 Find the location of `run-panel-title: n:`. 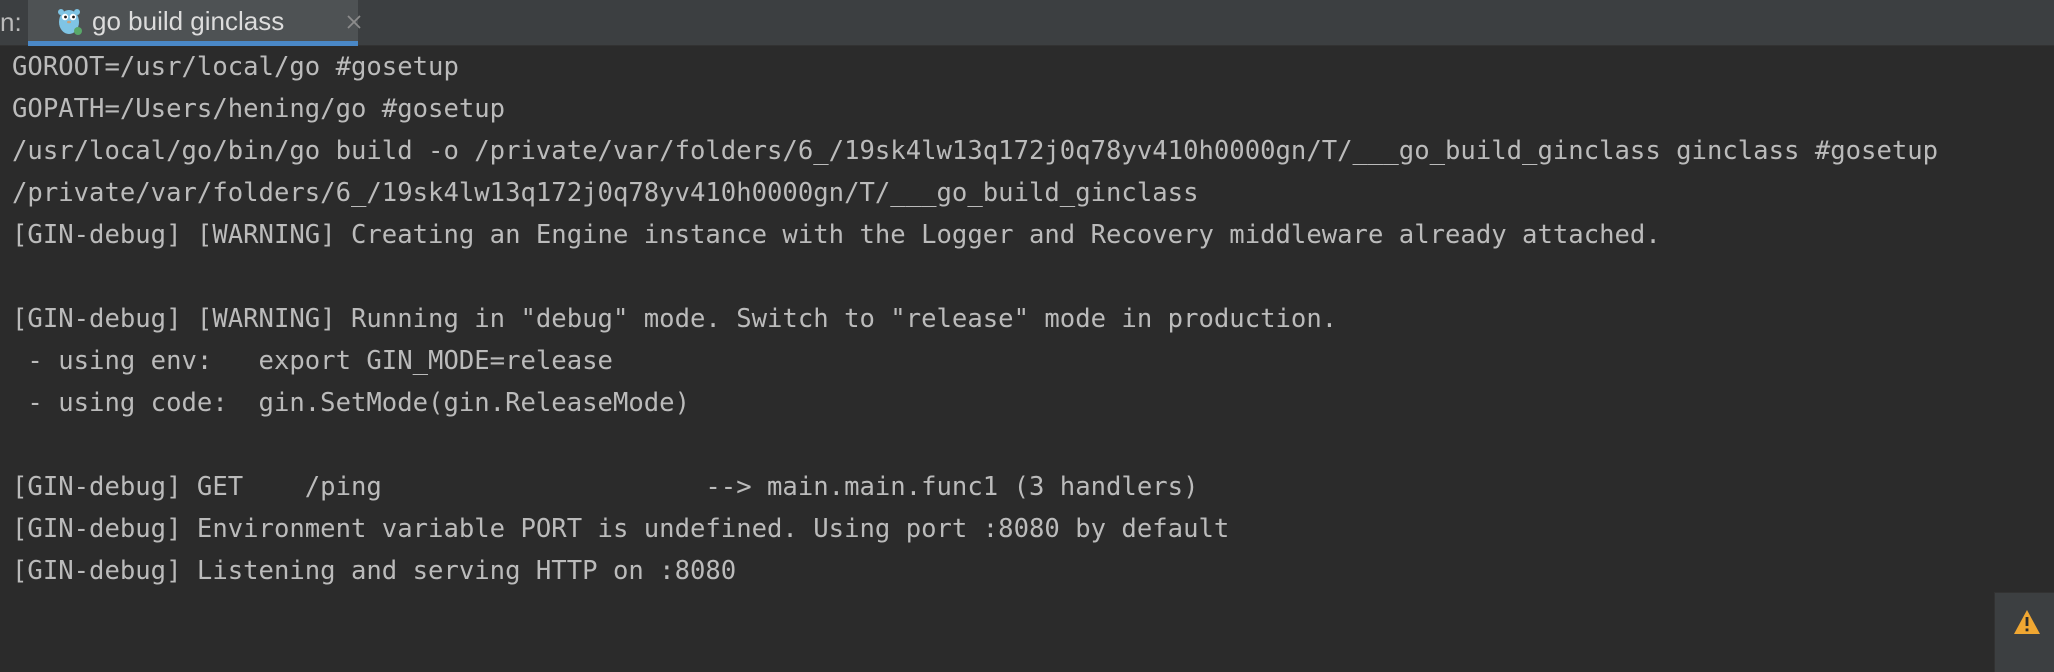

run-panel-title: n: is located at coordinates (11, 22).